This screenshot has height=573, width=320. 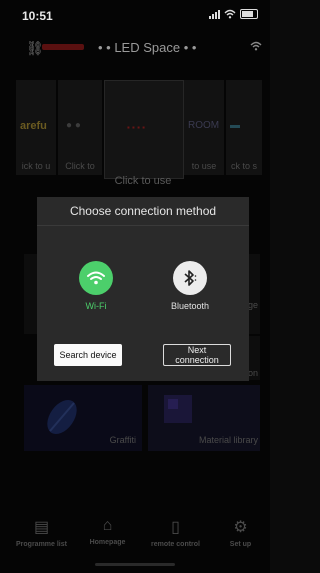 I want to click on carousel-card: ROOM to use, so click(x=204, y=127).